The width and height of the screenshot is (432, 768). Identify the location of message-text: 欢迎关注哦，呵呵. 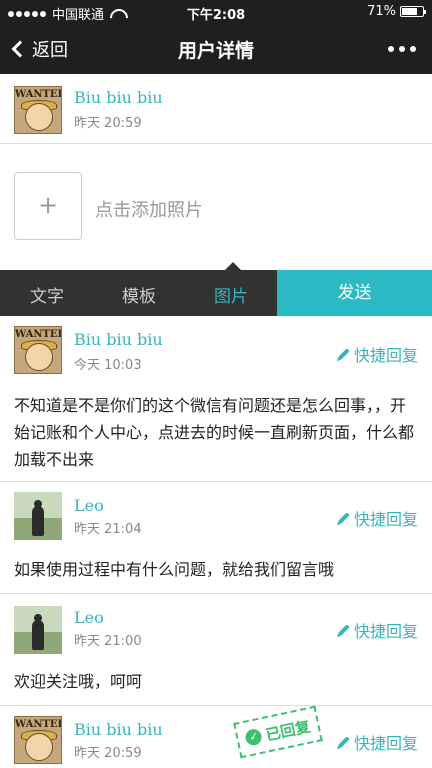
(78, 681).